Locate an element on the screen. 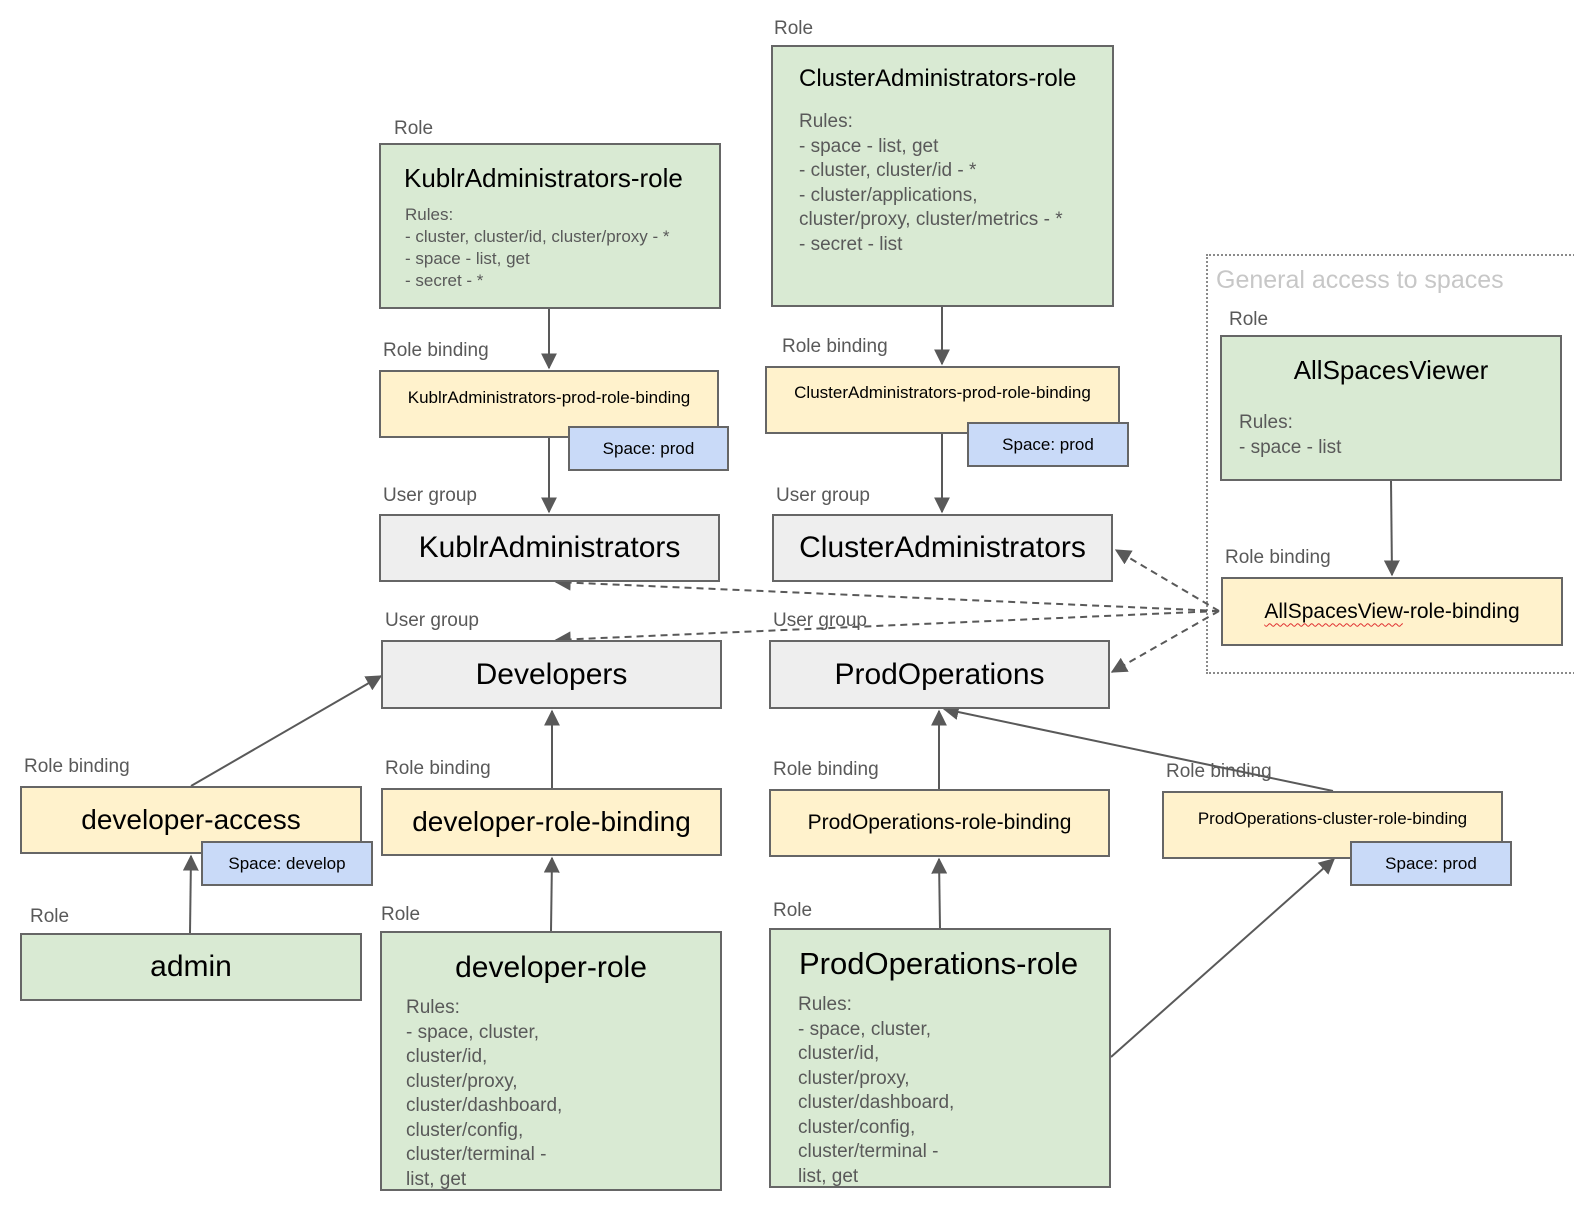  edge-all-spaces-view-binding-to-prod-operations-group is located at coordinates (1165, 641).